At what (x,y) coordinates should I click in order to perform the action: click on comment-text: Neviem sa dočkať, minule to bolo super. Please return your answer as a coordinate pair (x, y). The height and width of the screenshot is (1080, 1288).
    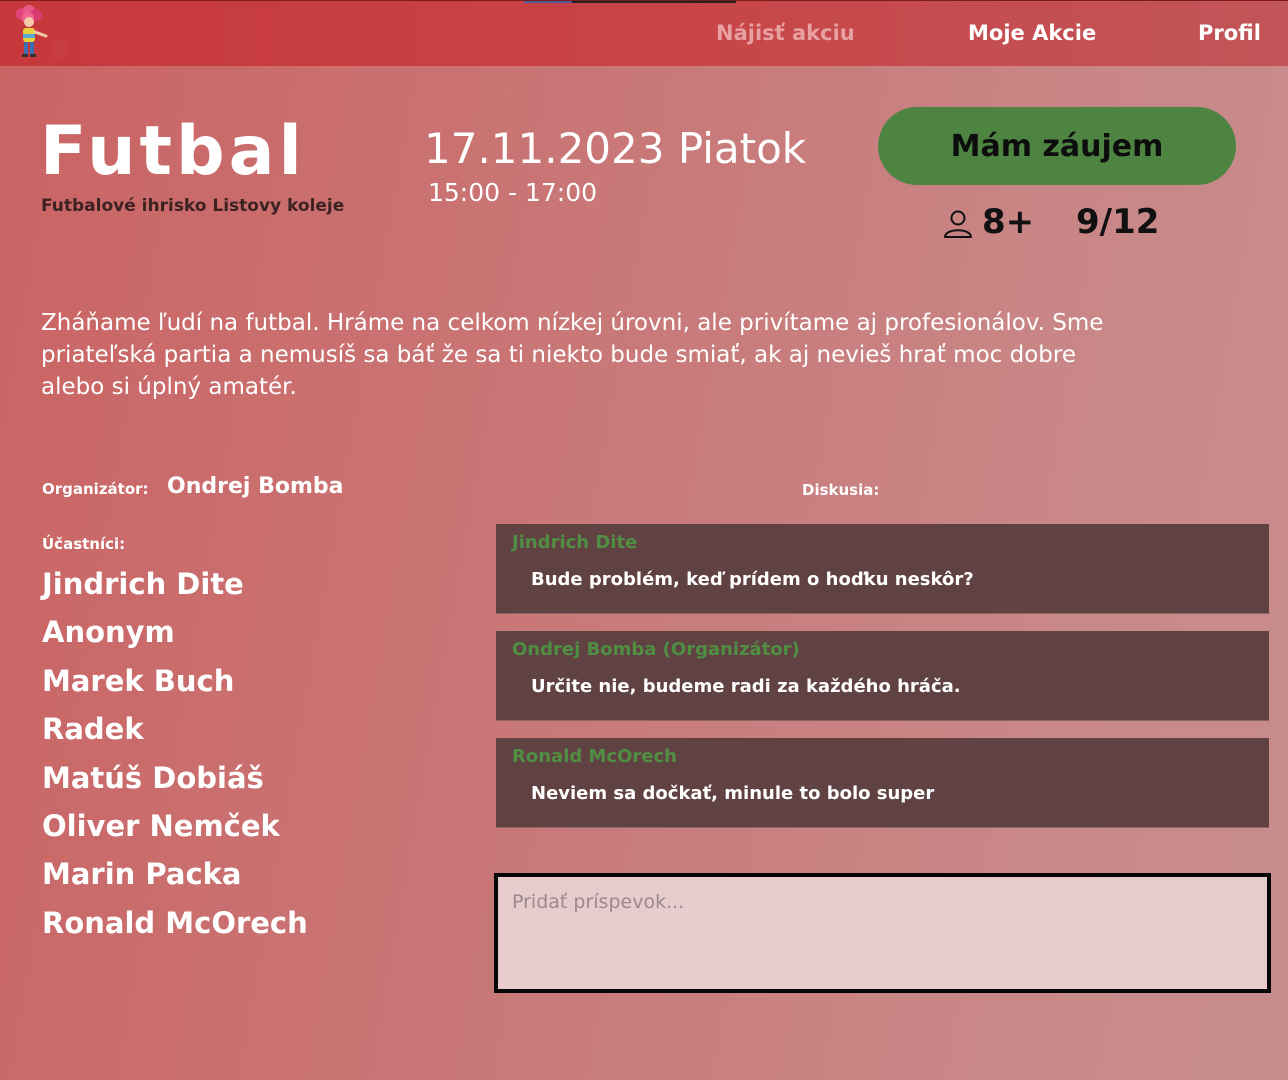
    Looking at the image, I should click on (733, 793).